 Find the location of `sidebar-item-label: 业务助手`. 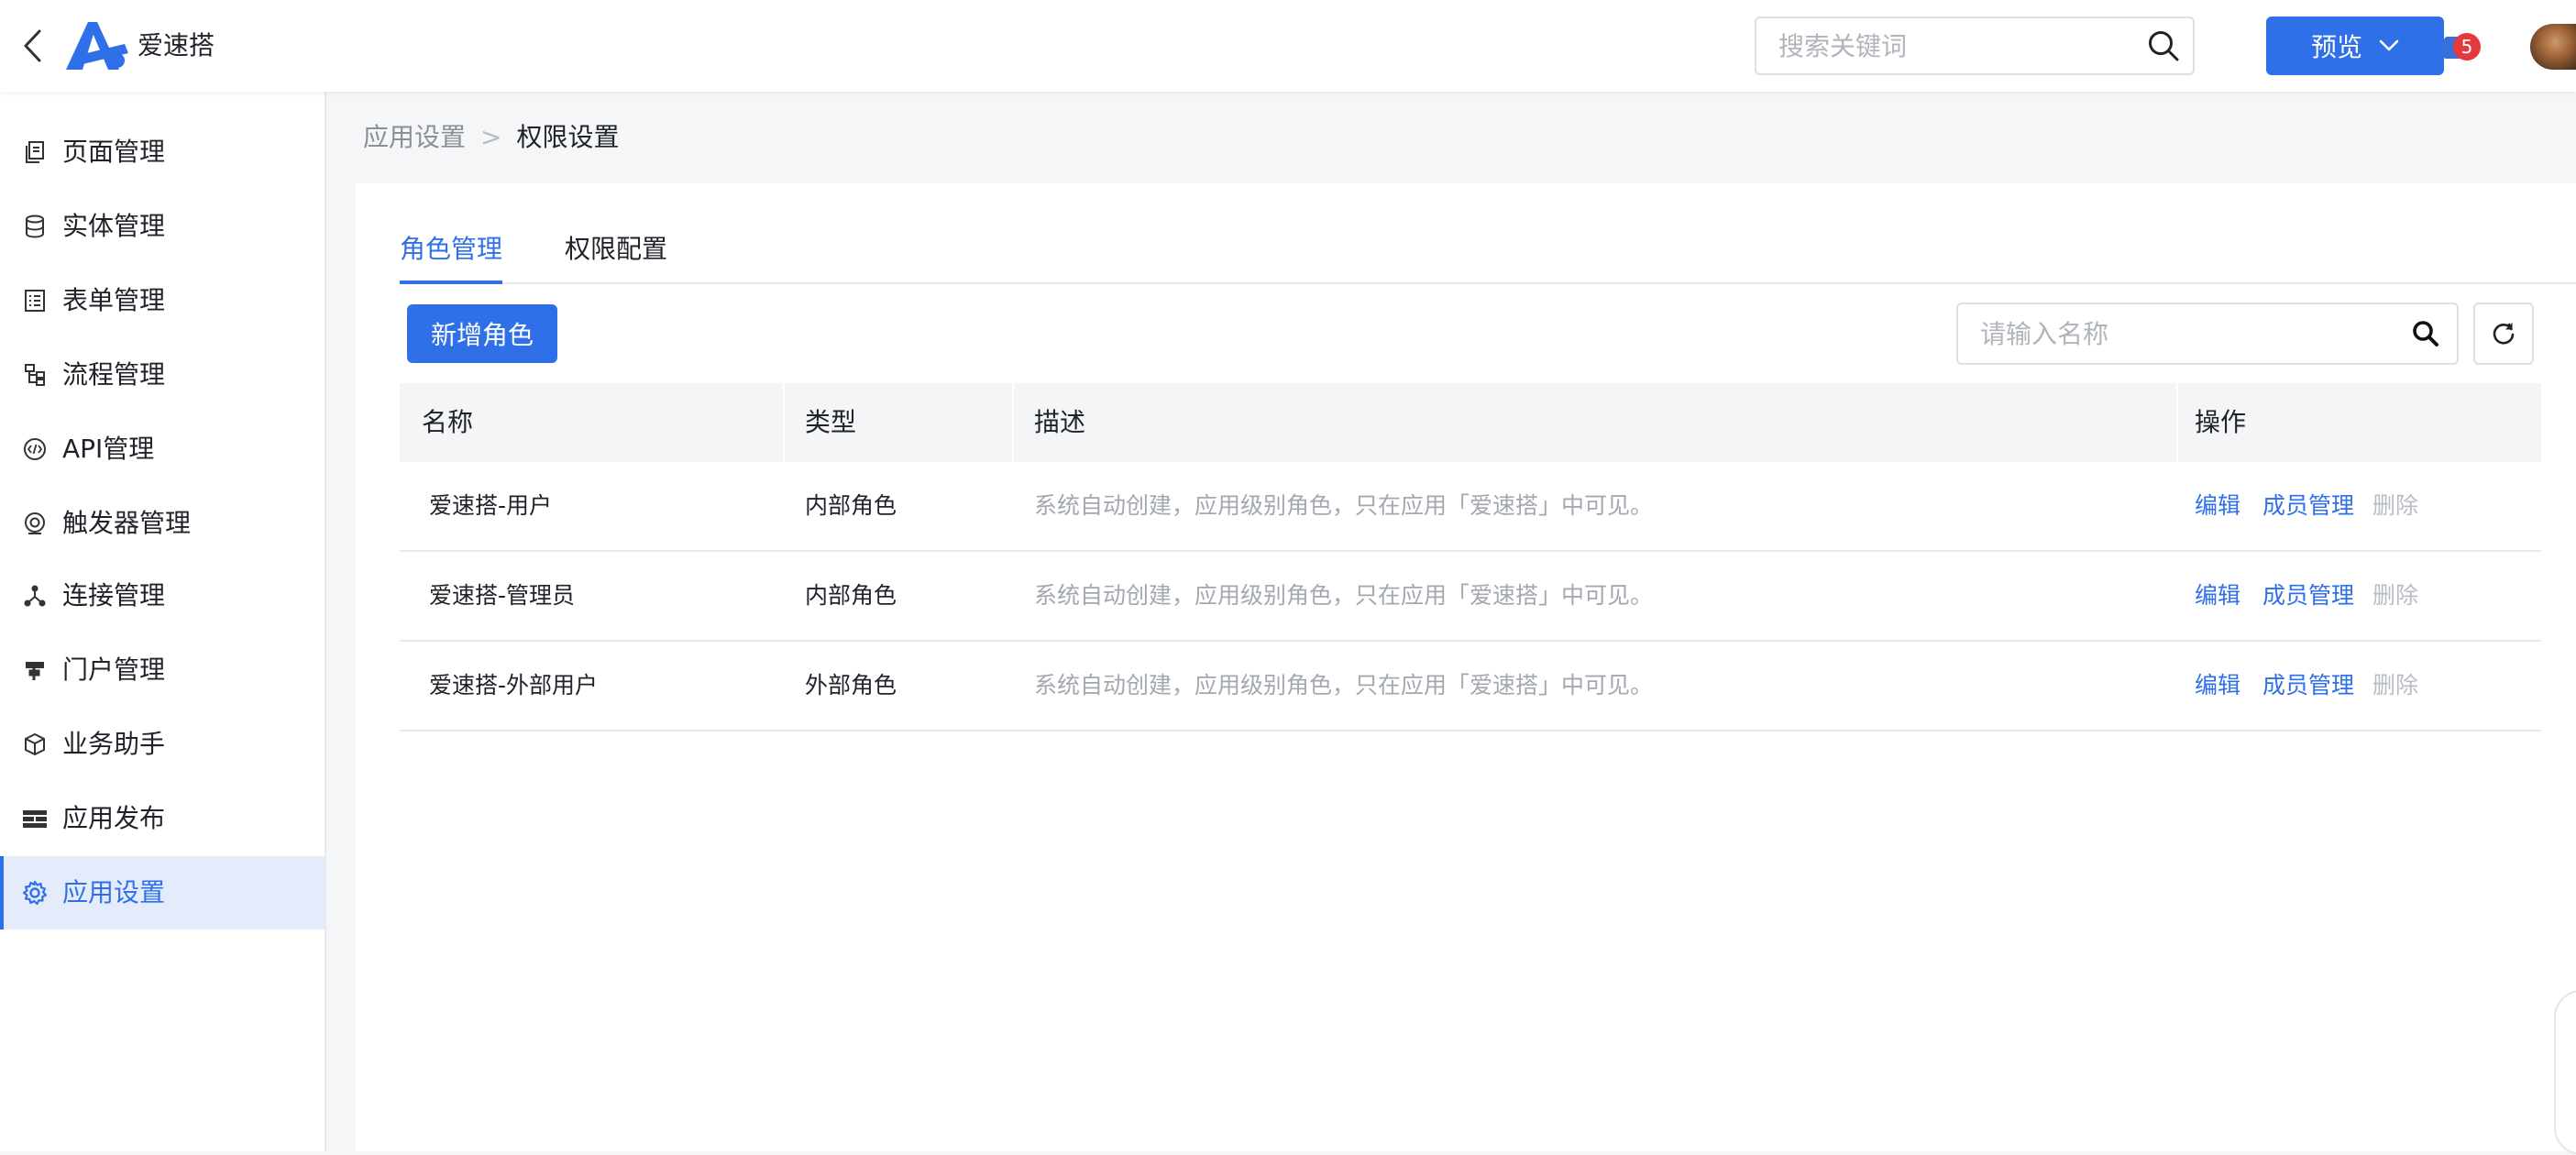

sidebar-item-label: 业务助手 is located at coordinates (114, 744).